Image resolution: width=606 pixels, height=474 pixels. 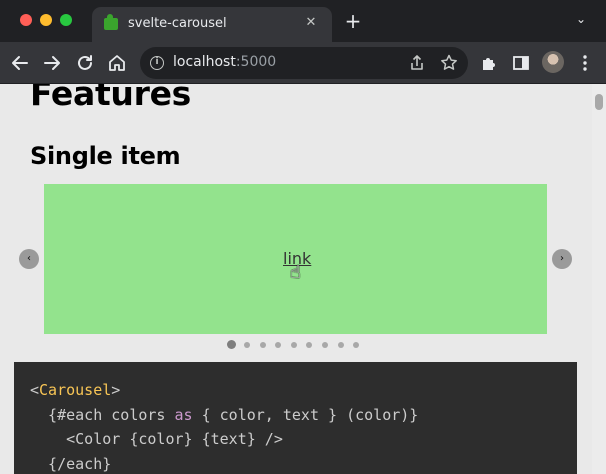 What do you see at coordinates (26, 20) in the screenshot?
I see `close-window-button` at bounding box center [26, 20].